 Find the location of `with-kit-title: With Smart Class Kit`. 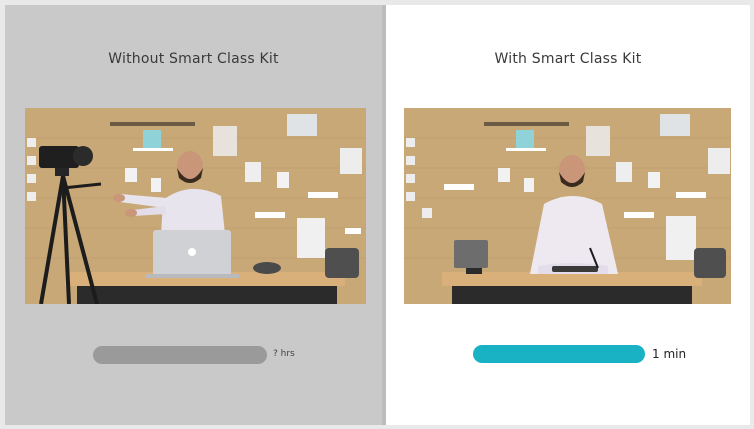

with-kit-title: With Smart Class Kit is located at coordinates (568, 59).